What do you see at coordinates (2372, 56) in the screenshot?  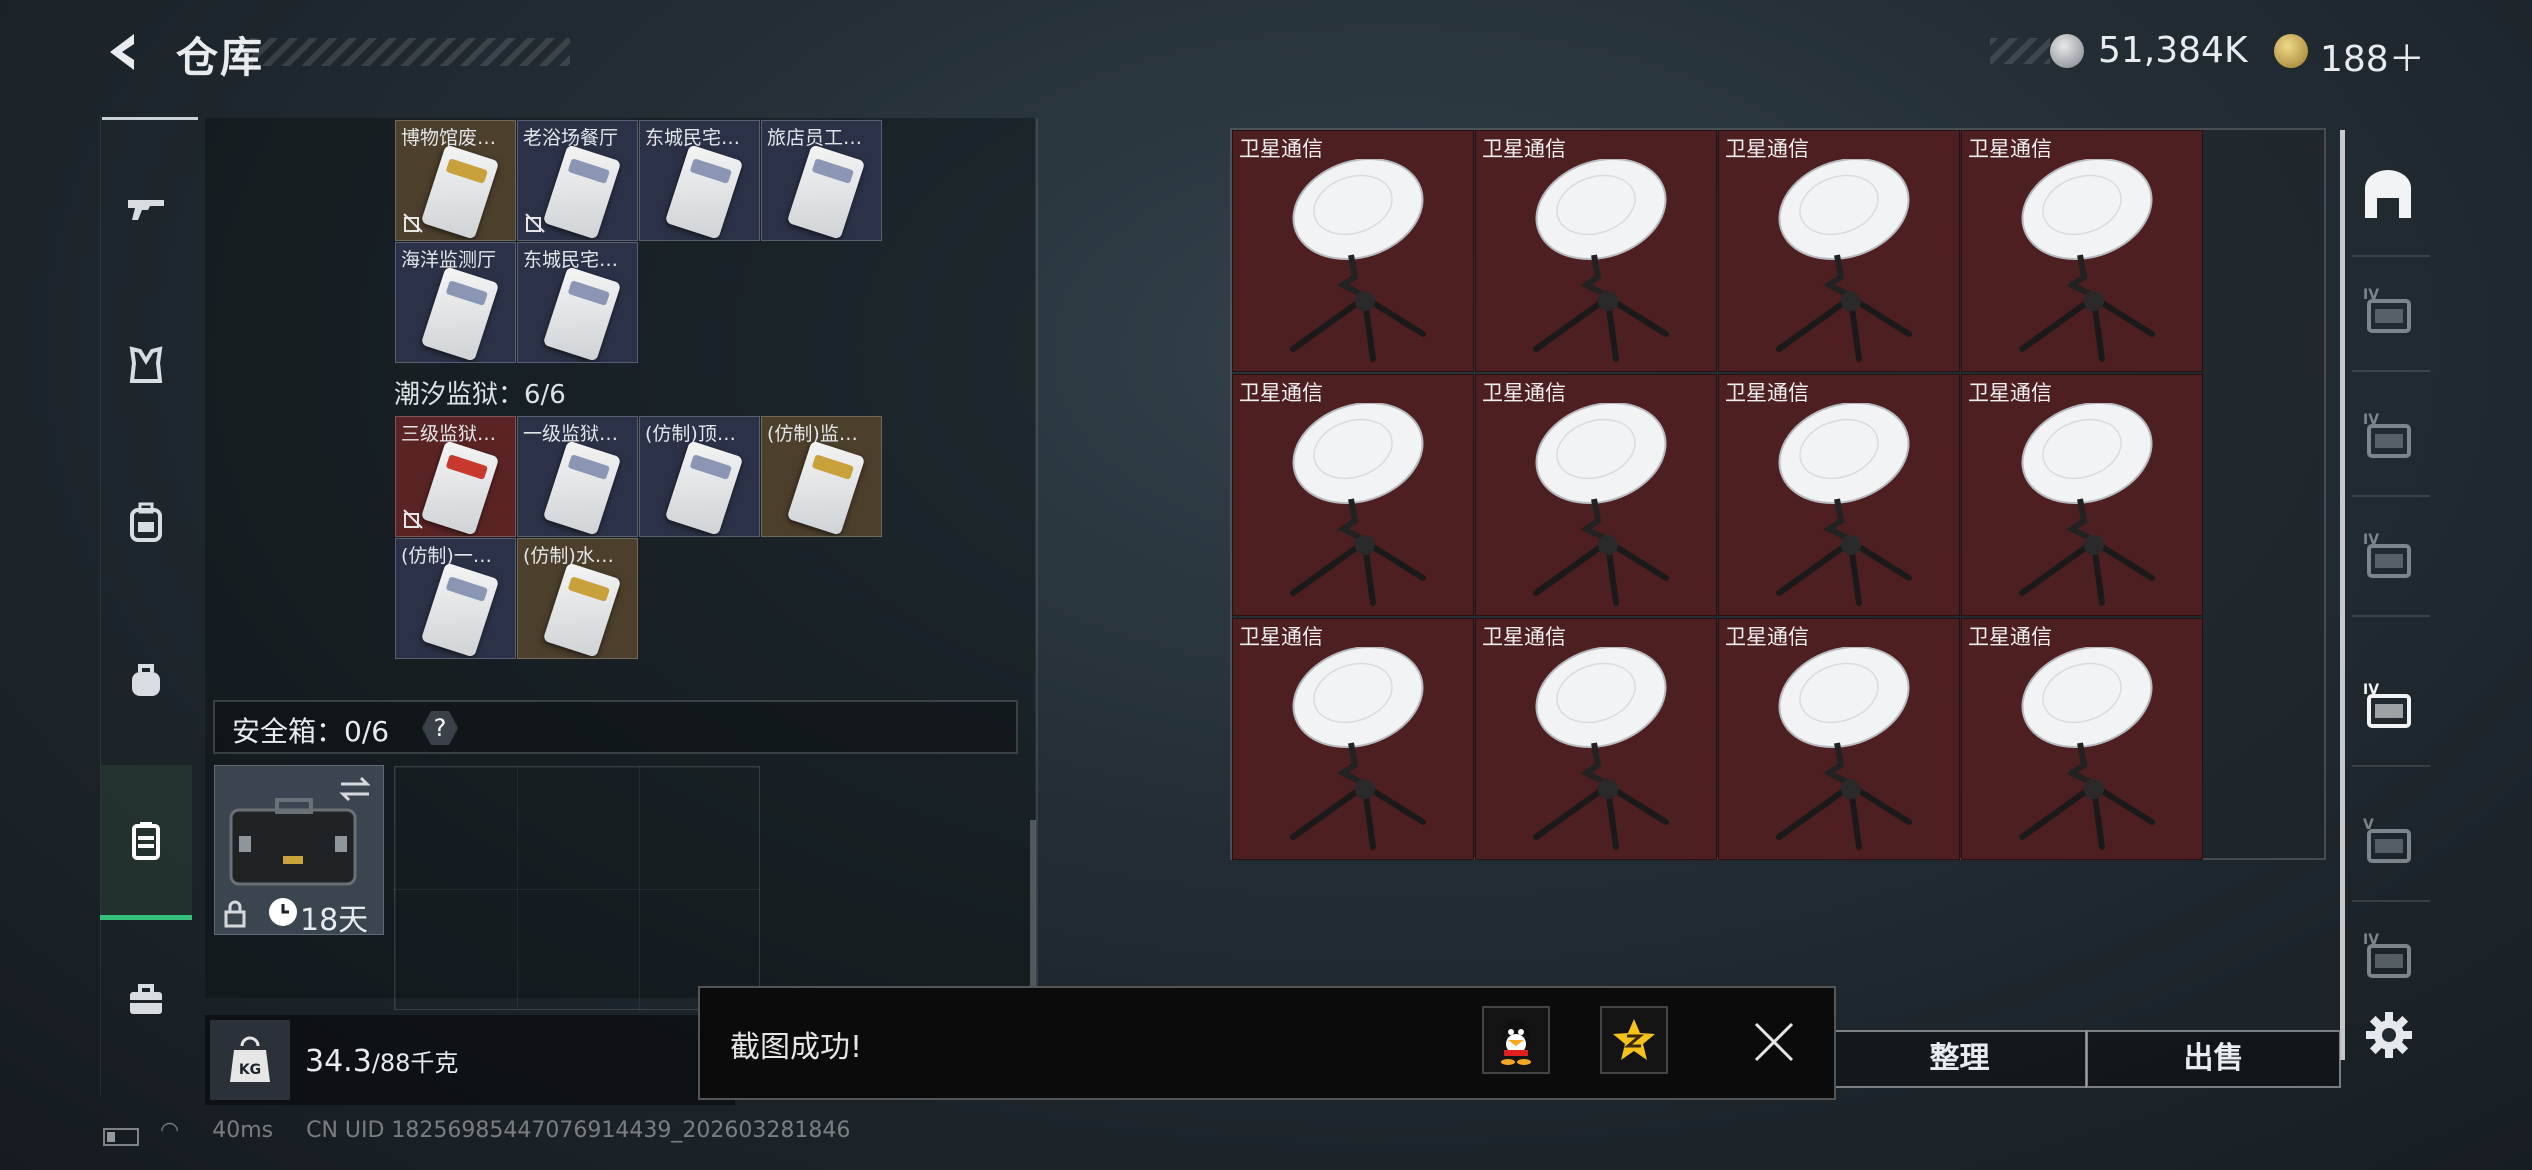 I see `gold-currency-value: 188＋` at bounding box center [2372, 56].